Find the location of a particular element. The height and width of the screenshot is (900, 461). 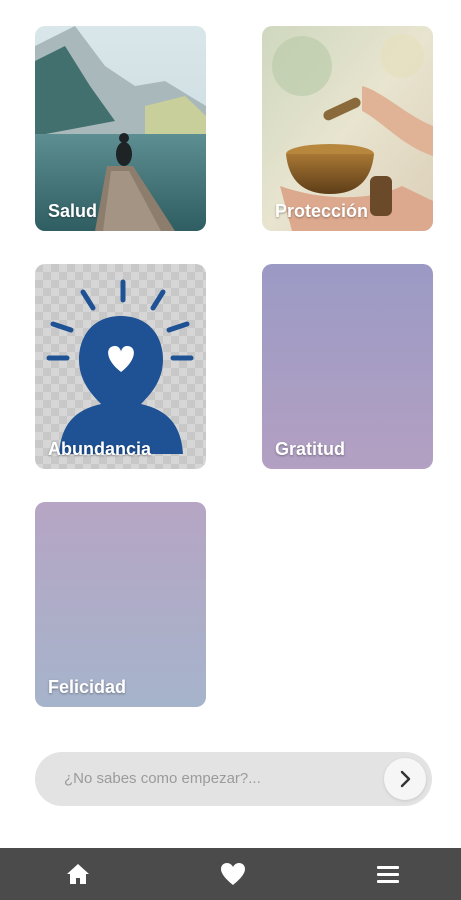

category-card-salud: Salud is located at coordinates (120, 128).